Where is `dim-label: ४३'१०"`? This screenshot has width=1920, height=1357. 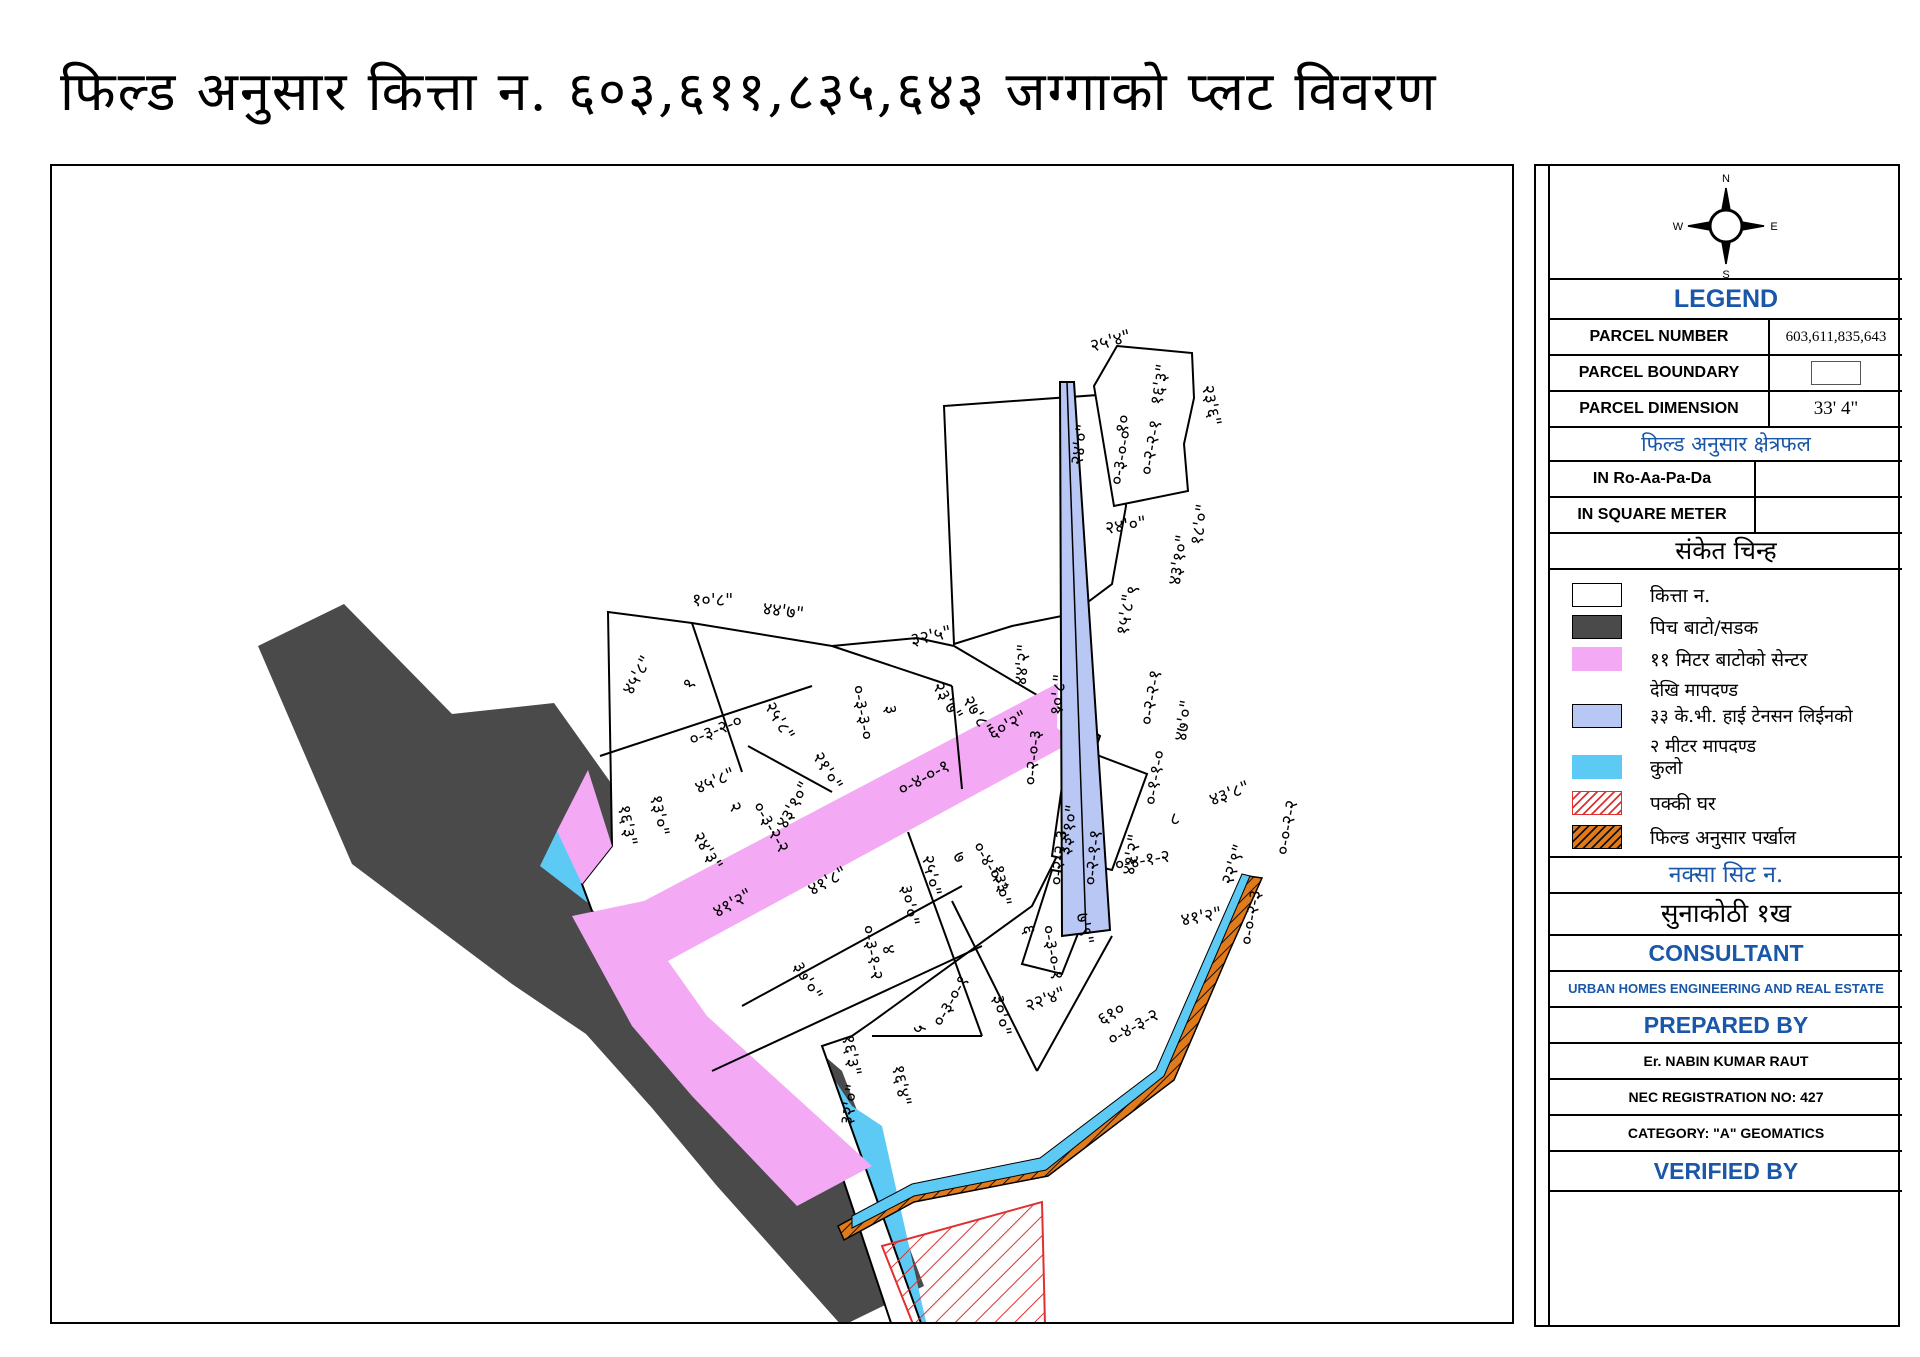
dim-label: ४३'१०" is located at coordinates (1178, 560).